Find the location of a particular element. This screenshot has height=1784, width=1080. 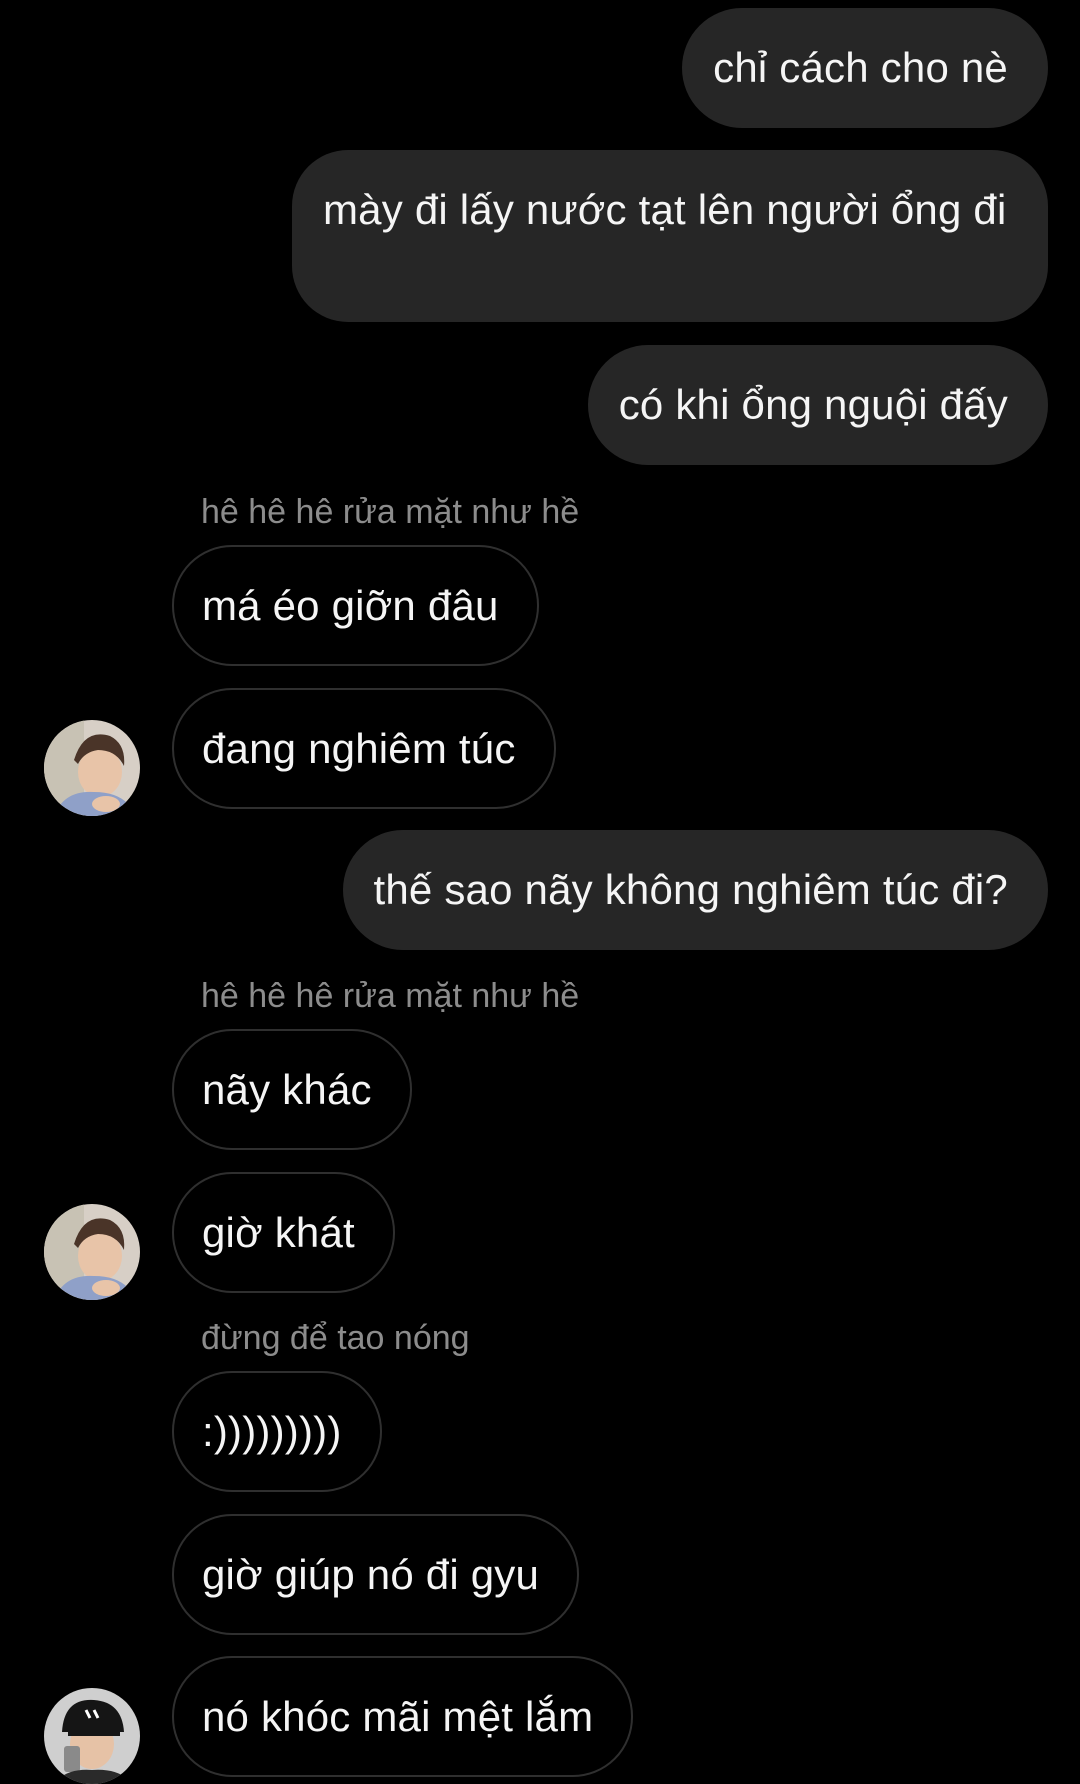

message-bubble-outgoing: có khi ổng nguội đấy is located at coordinates (817, 405).